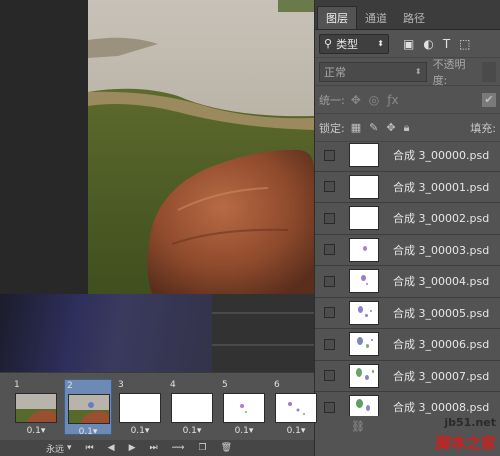  Describe the element at coordinates (356, 128) in the screenshot. I see `lock-transparent-icon: ▦` at that location.